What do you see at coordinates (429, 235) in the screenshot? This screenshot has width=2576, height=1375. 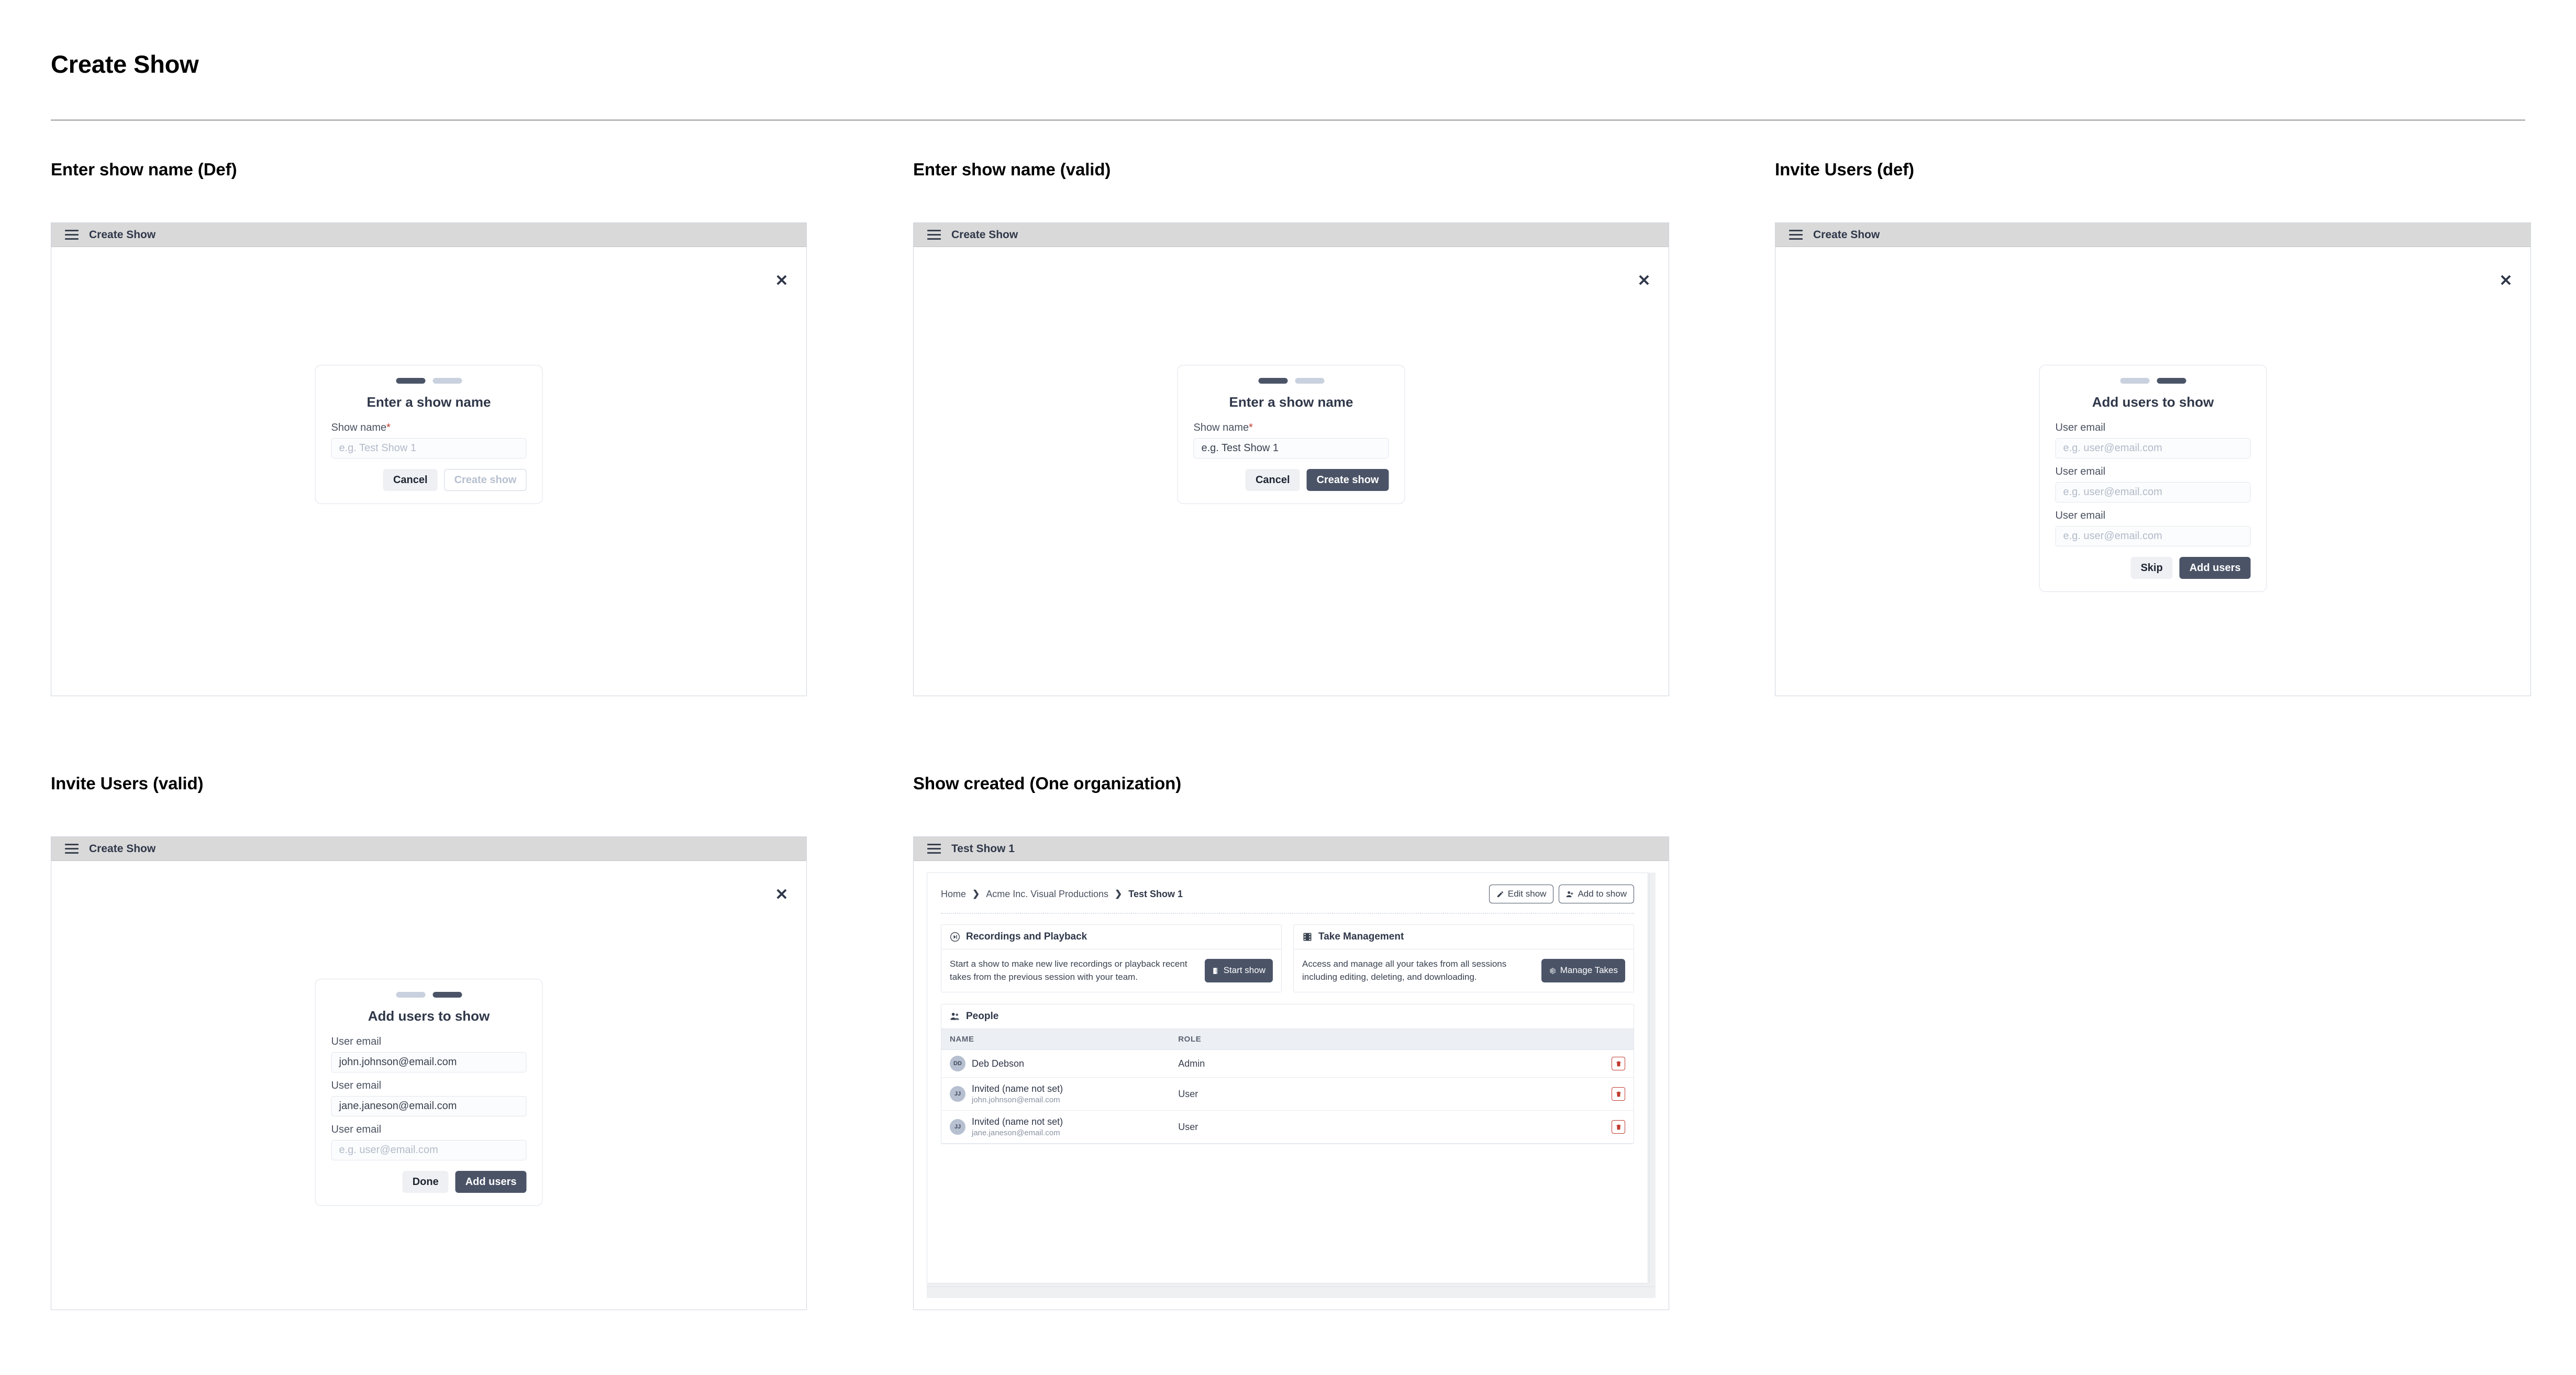 I see `window-titlebar: Create Show` at bounding box center [429, 235].